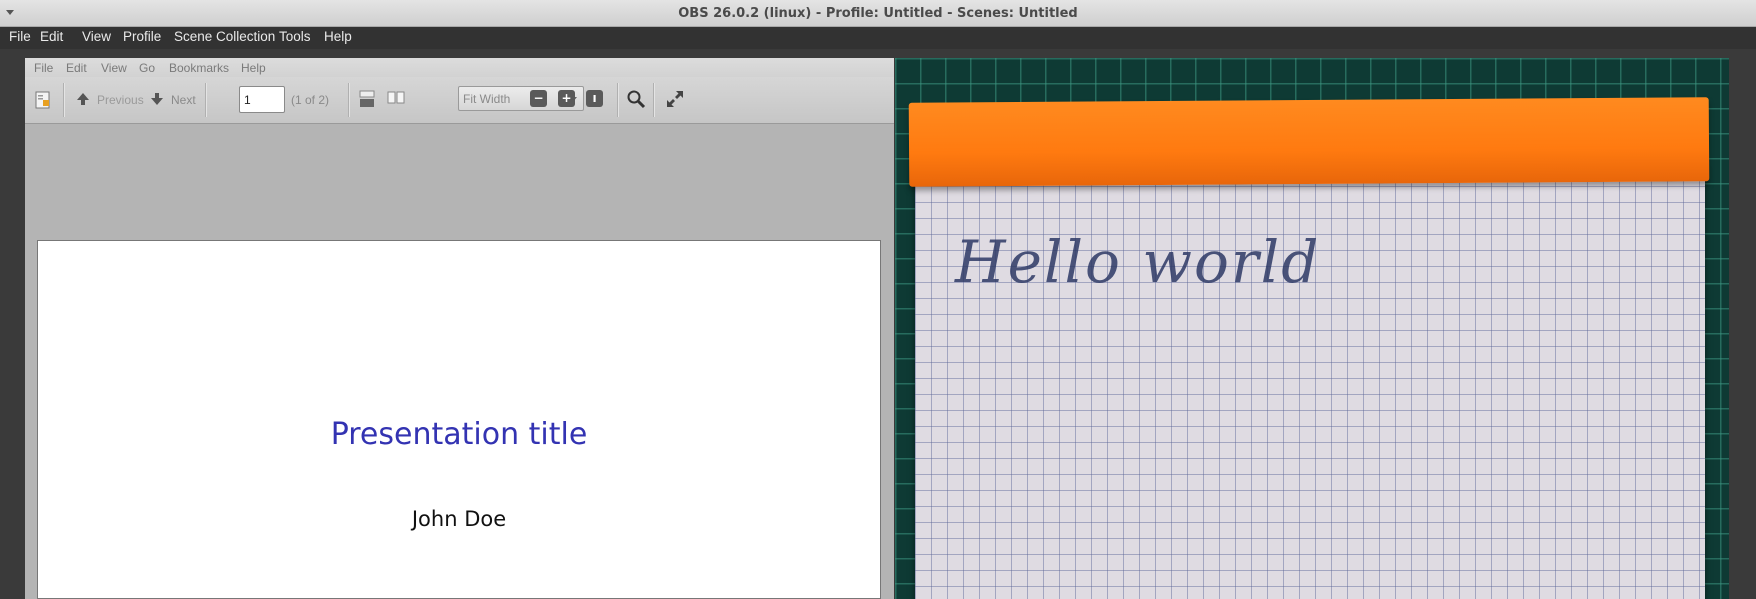  I want to click on pdf-menu-view: View, so click(114, 68).